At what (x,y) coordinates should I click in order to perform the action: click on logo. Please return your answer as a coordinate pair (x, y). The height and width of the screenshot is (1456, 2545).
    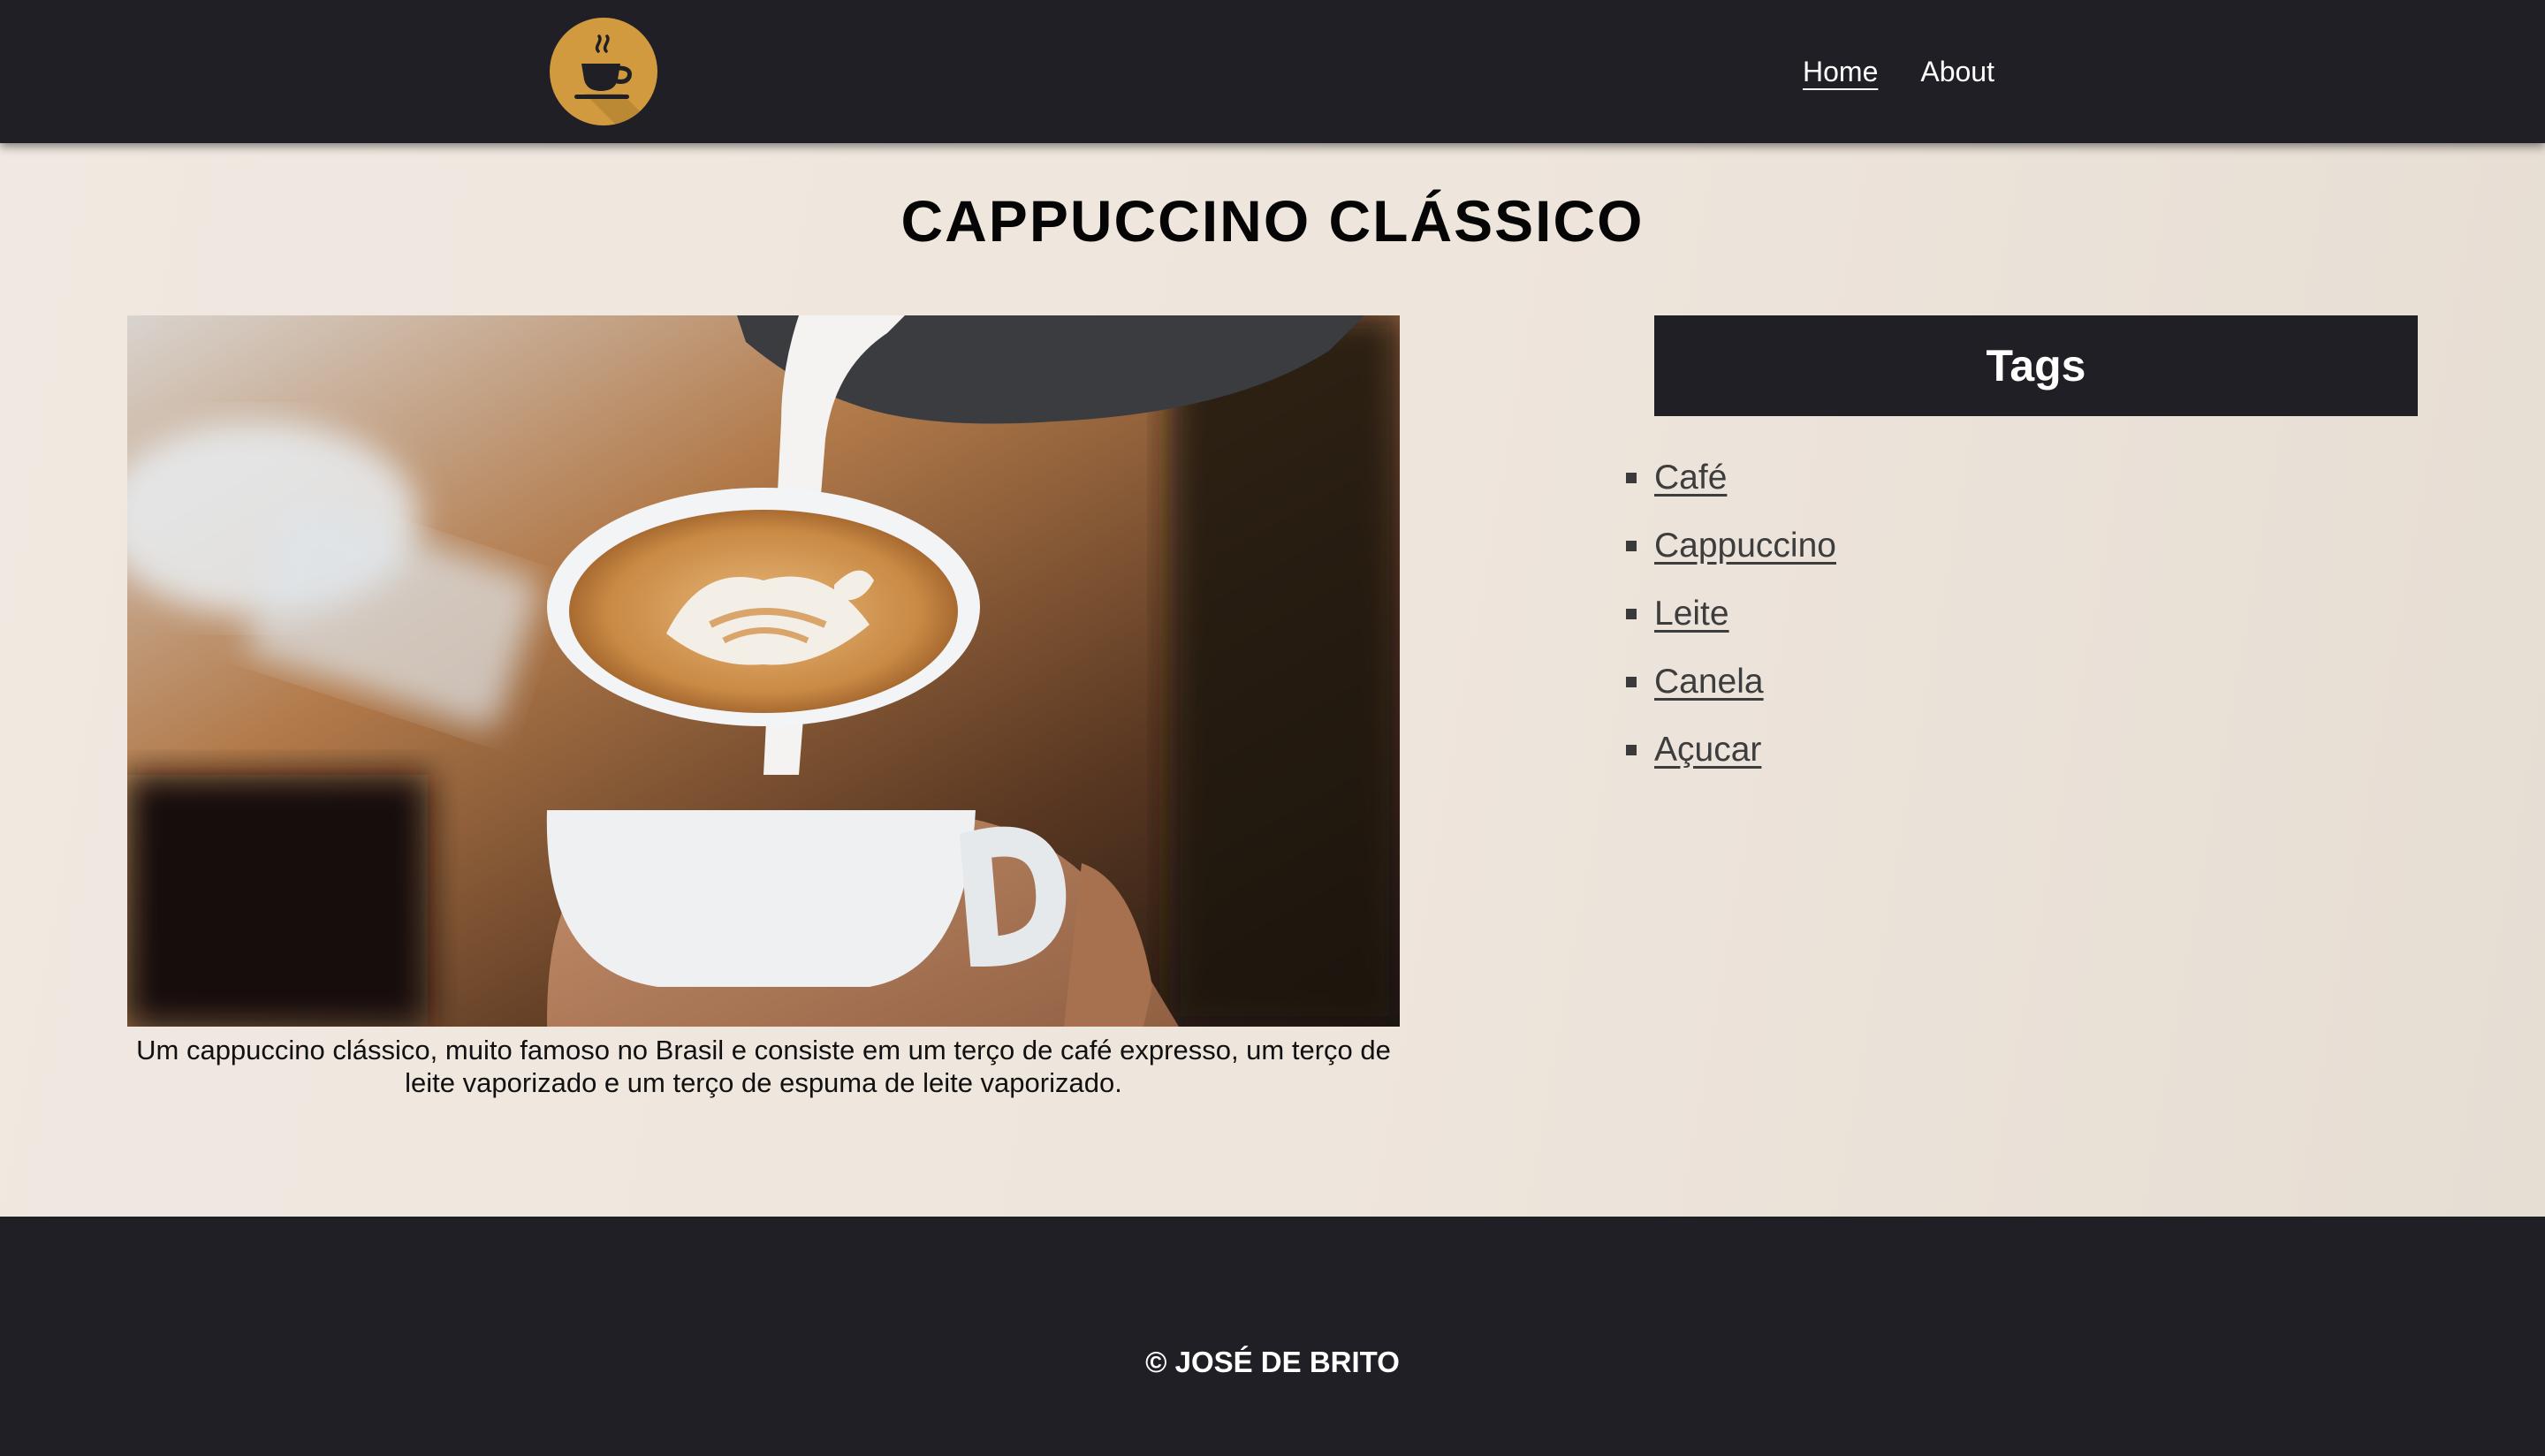
    Looking at the image, I should click on (603, 71).